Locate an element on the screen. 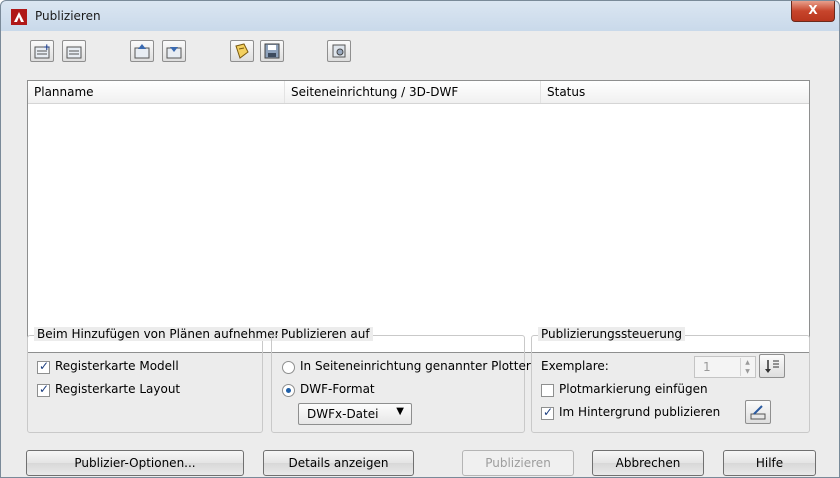  move-sheet-down-icon is located at coordinates (174, 53).